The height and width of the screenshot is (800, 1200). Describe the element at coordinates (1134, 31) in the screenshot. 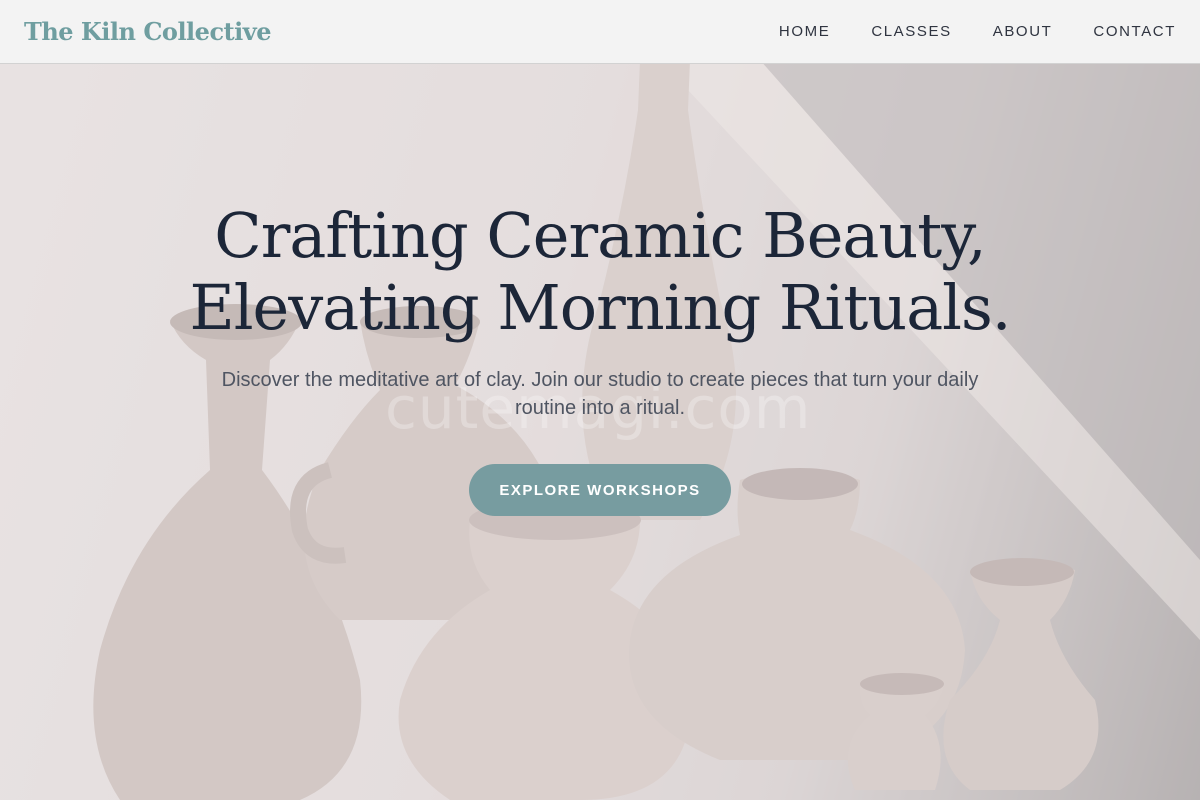

I see `nav-link-contact: CONTACT` at that location.